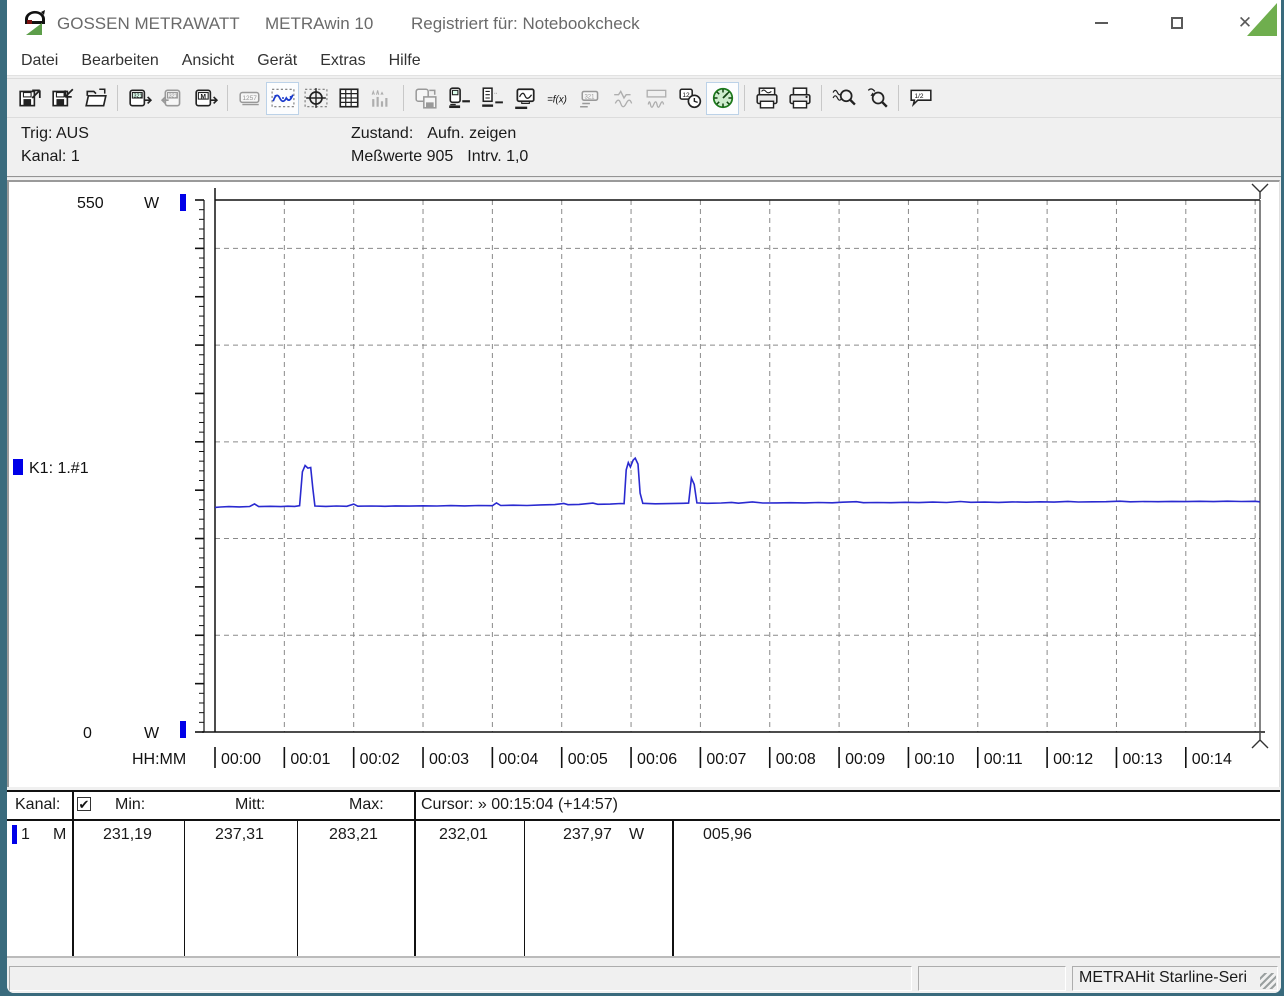 The width and height of the screenshot is (1284, 996). Describe the element at coordinates (382, 133) in the screenshot. I see `state-label: Zustand:` at that location.